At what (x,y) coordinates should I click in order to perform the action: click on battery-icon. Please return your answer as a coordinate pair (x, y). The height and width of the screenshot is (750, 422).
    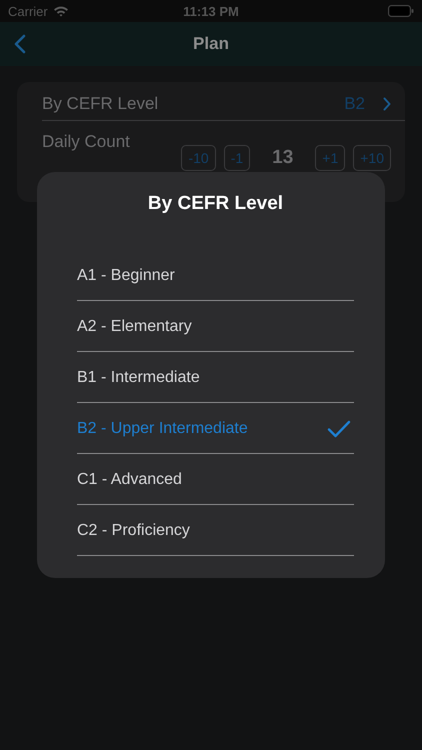
    Looking at the image, I should click on (401, 11).